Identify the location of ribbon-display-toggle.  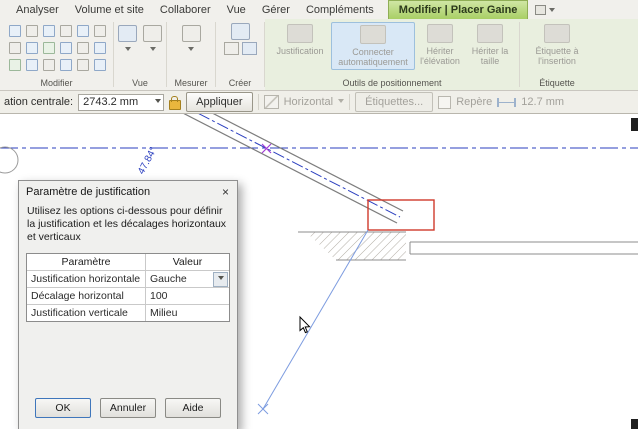
(545, 9).